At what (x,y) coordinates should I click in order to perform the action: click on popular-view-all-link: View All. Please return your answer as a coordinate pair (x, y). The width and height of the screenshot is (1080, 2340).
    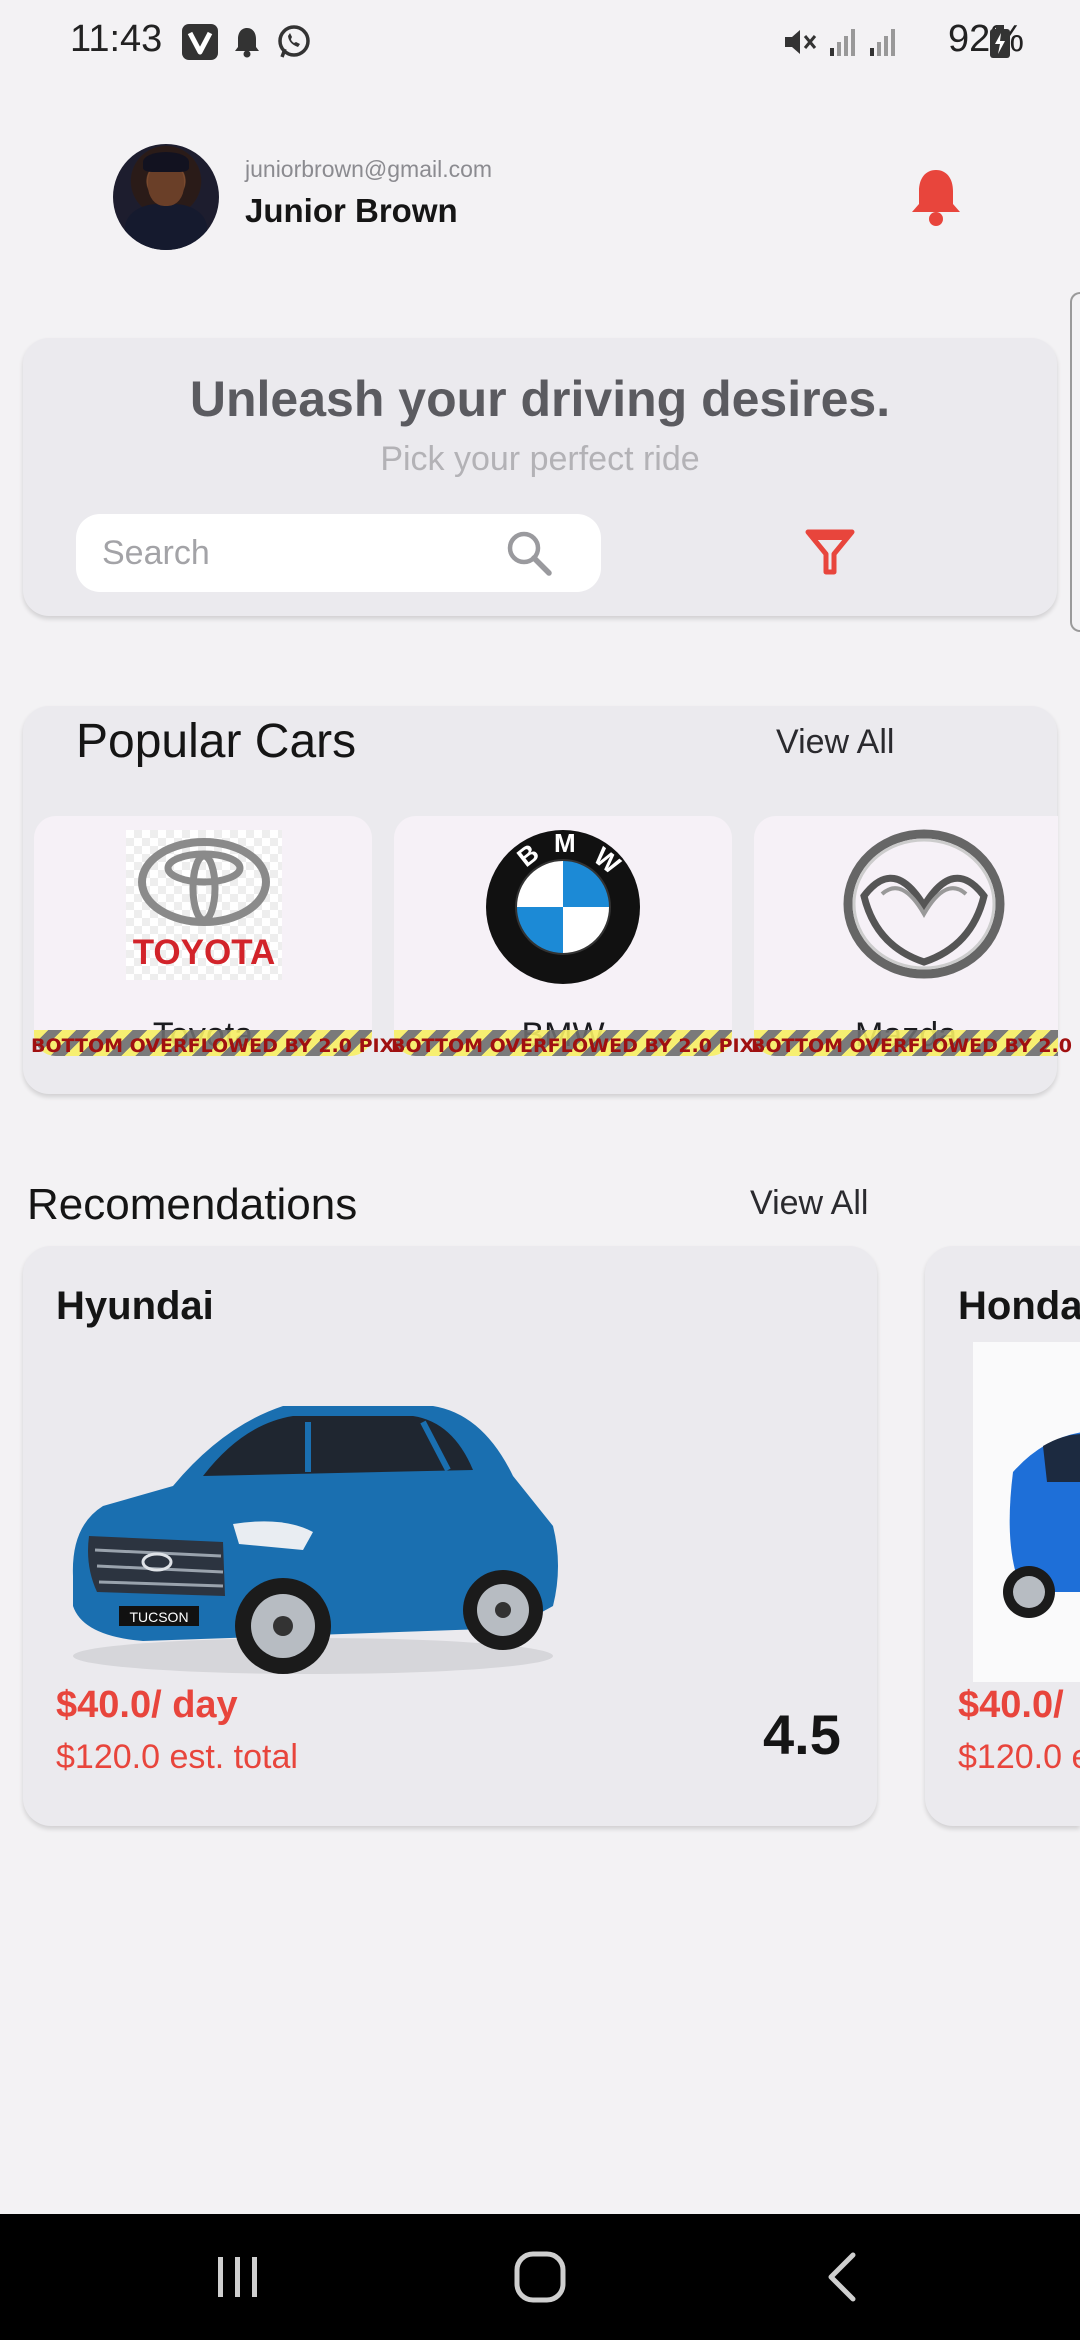
    Looking at the image, I should click on (835, 742).